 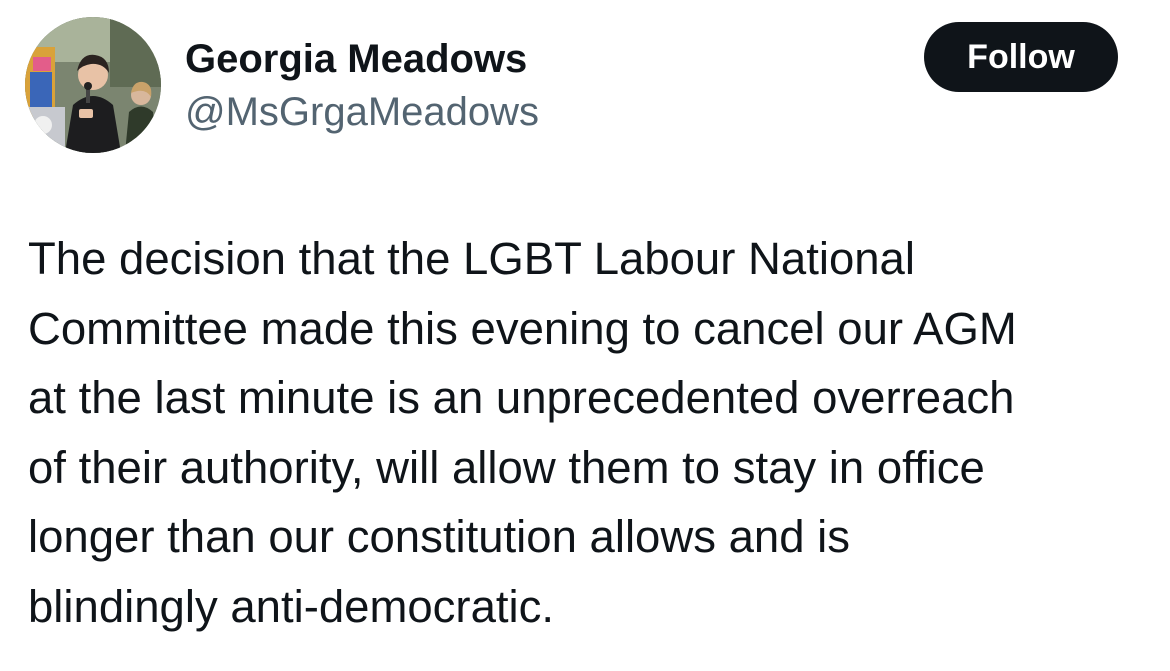 I want to click on author-avatar, so click(x=93, y=85).